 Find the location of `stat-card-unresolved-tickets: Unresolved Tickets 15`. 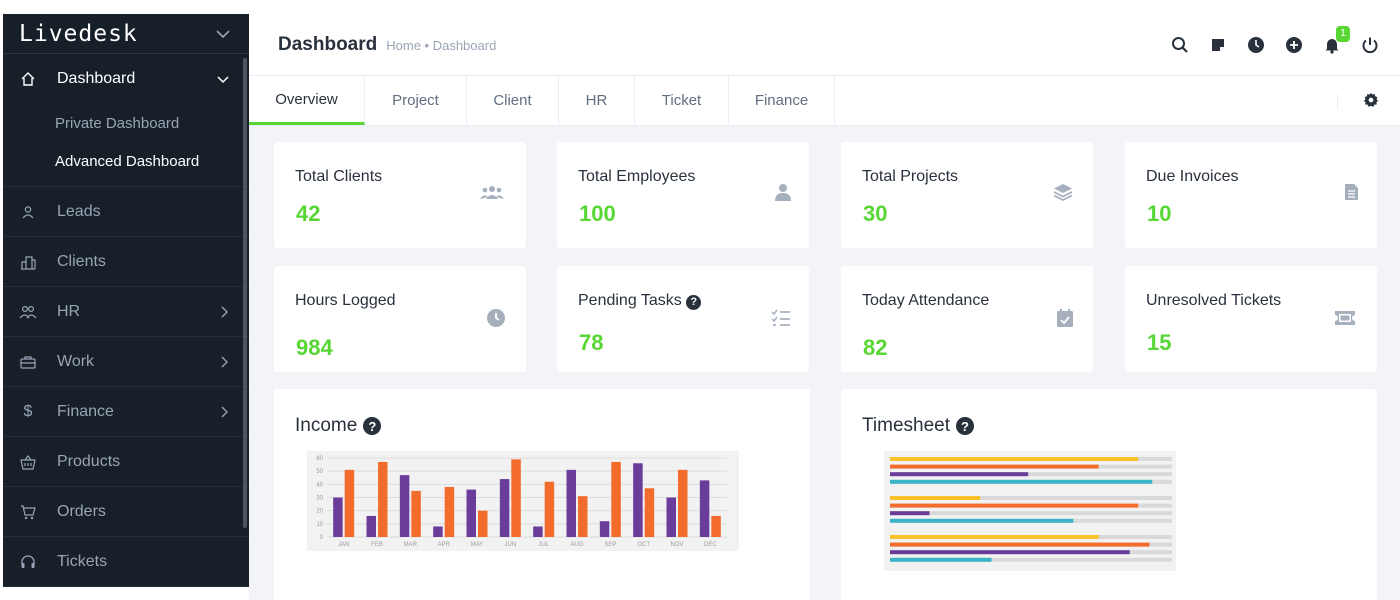

stat-card-unresolved-tickets: Unresolved Tickets 15 is located at coordinates (1251, 319).